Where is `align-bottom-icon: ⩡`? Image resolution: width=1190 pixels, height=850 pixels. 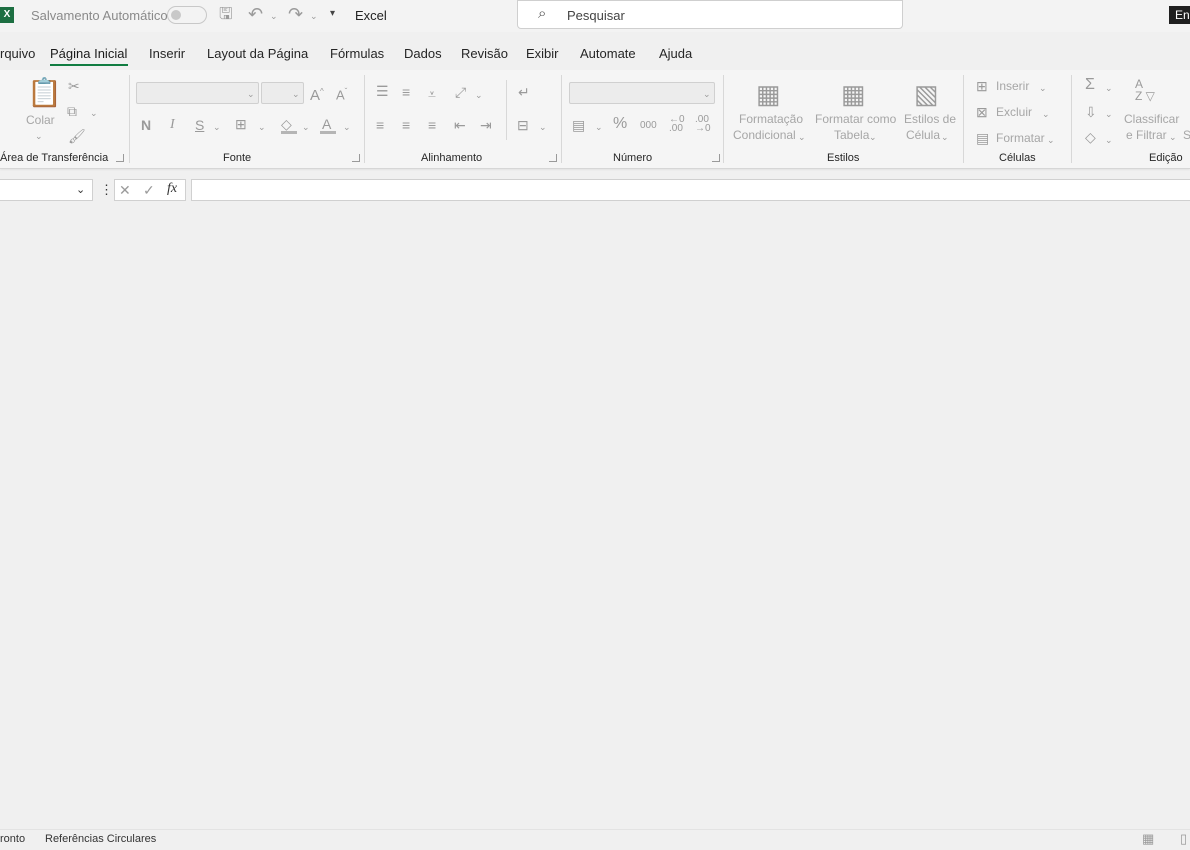
align-bottom-icon: ⩡ is located at coordinates (432, 94).